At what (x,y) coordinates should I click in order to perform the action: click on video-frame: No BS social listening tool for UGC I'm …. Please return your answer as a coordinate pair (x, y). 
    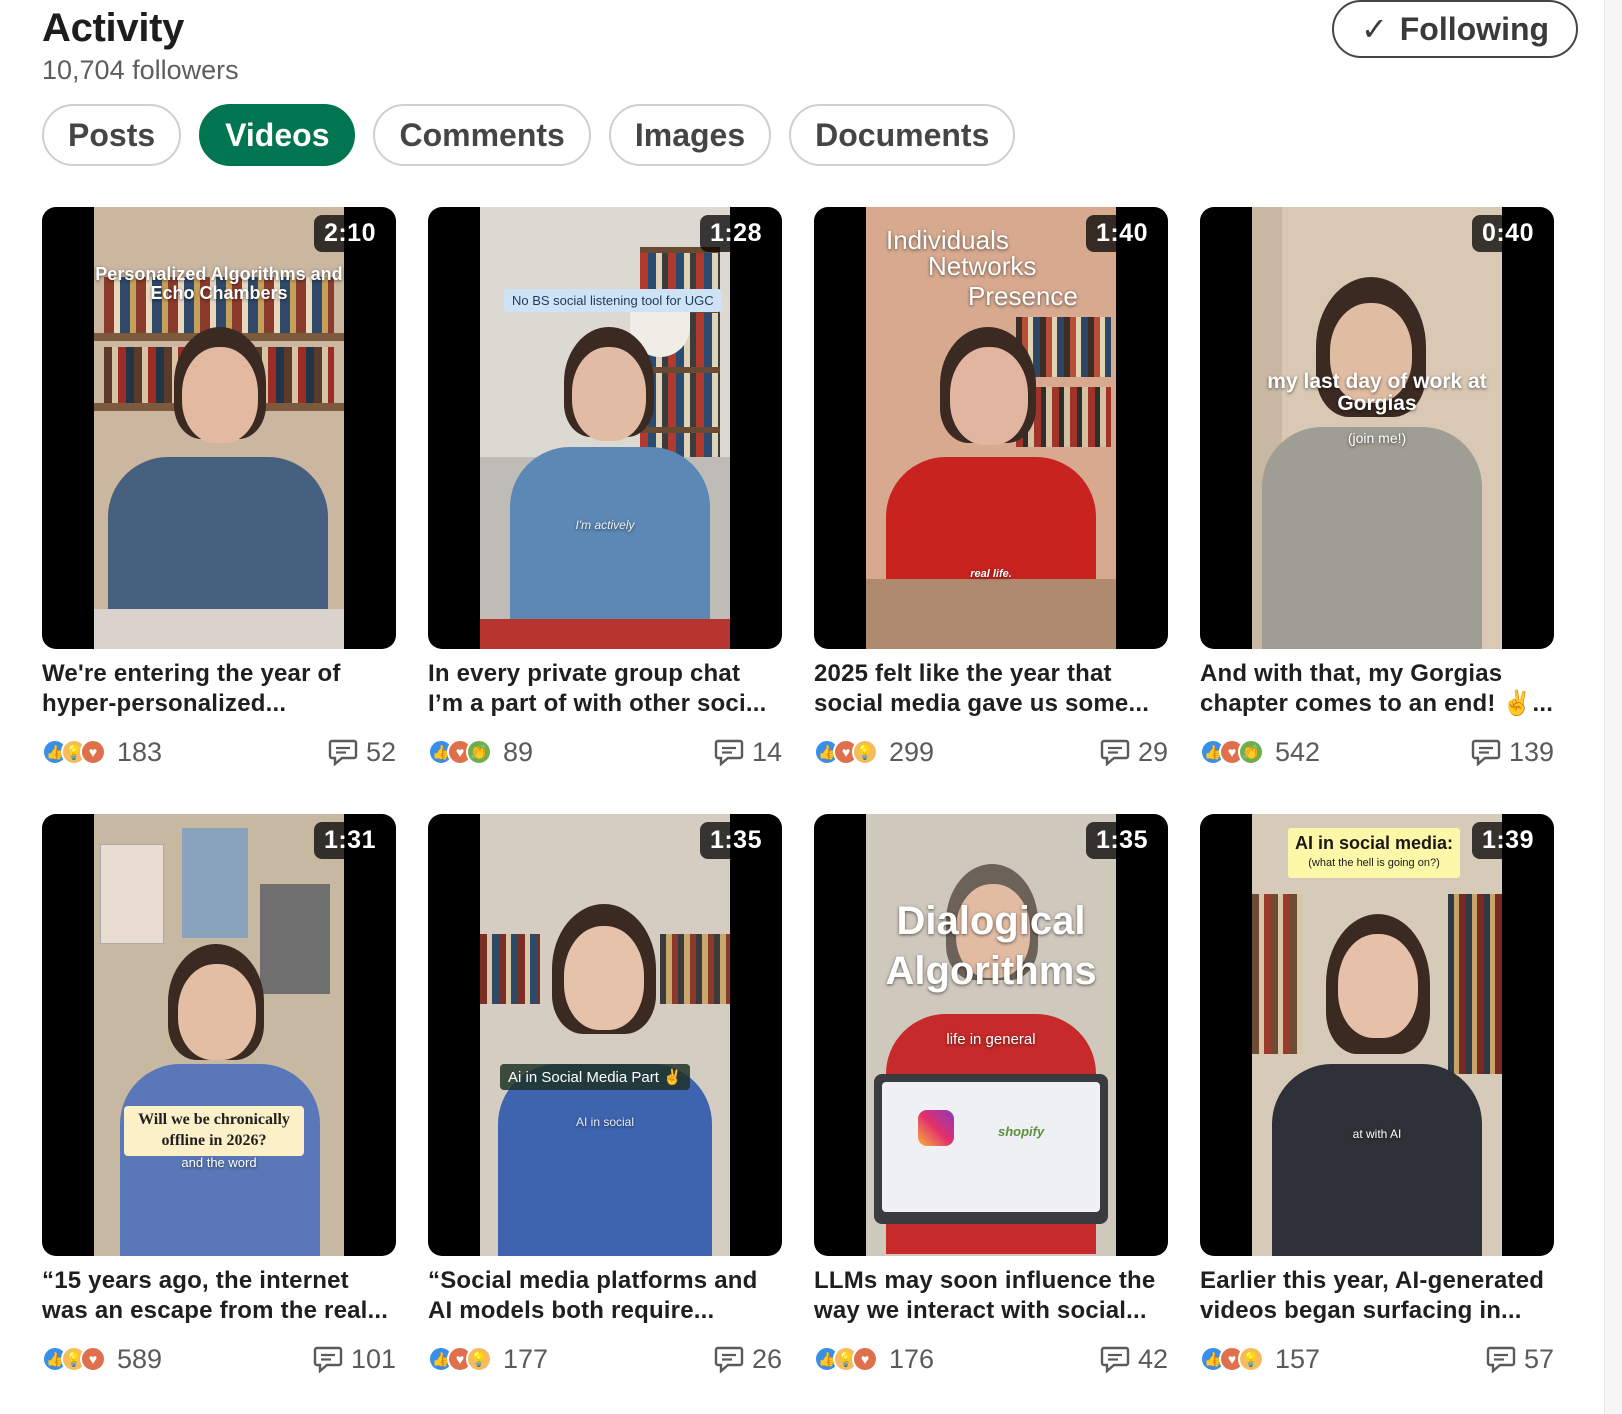
    Looking at the image, I should click on (605, 428).